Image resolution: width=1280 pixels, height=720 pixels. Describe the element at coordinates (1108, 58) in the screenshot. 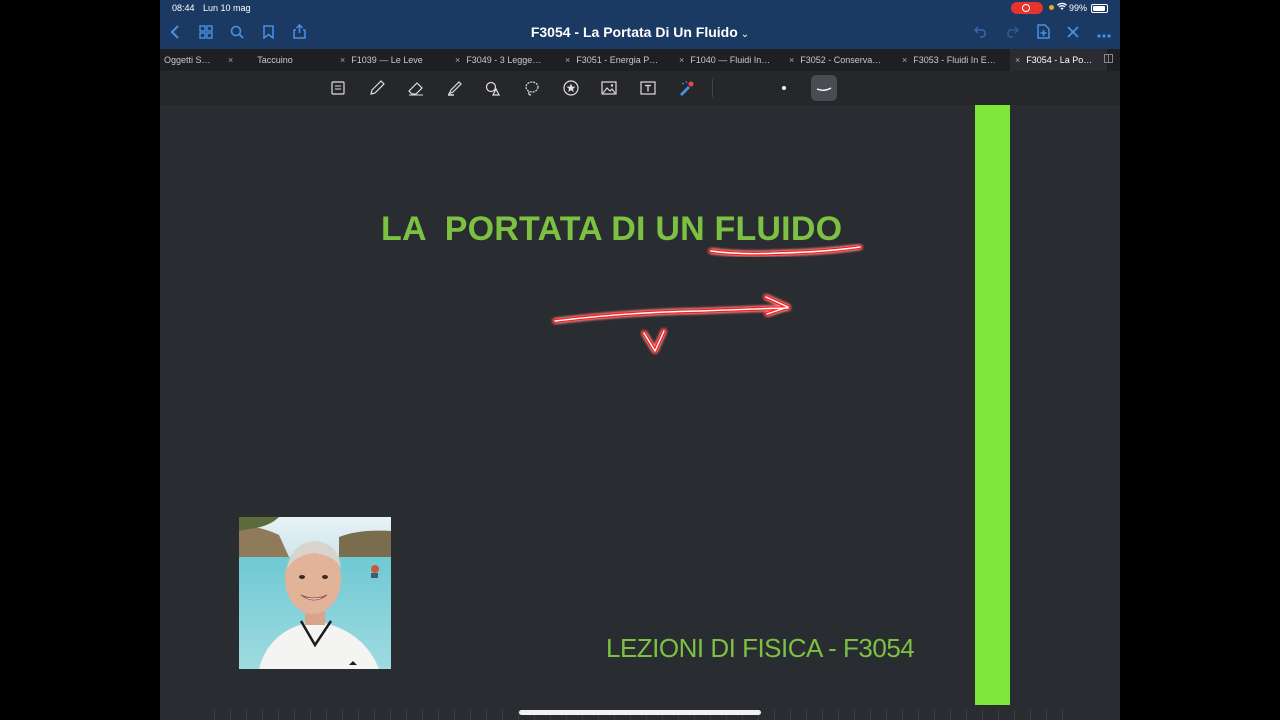

I see `split-view-icon` at that location.